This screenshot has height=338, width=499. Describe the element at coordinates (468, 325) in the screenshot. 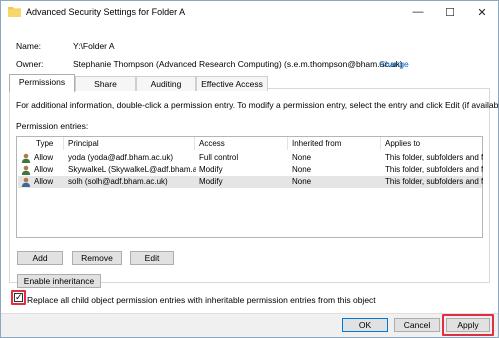

I see `apply-button: Apply` at that location.